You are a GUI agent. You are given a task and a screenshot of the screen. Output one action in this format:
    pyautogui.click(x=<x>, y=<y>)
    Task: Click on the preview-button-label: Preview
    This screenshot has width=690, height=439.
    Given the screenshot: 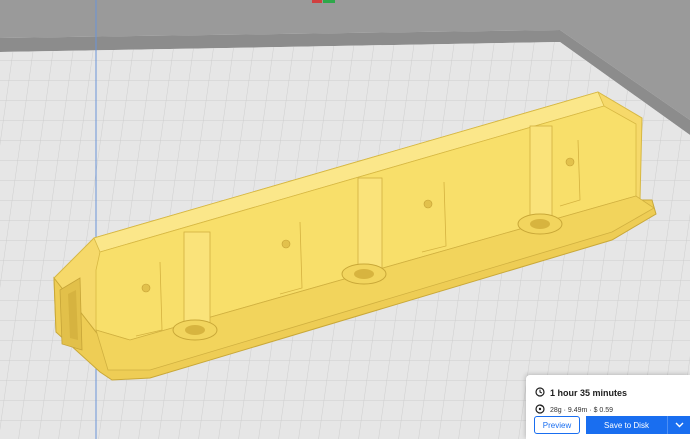 What is the action you would take?
    pyautogui.click(x=557, y=425)
    